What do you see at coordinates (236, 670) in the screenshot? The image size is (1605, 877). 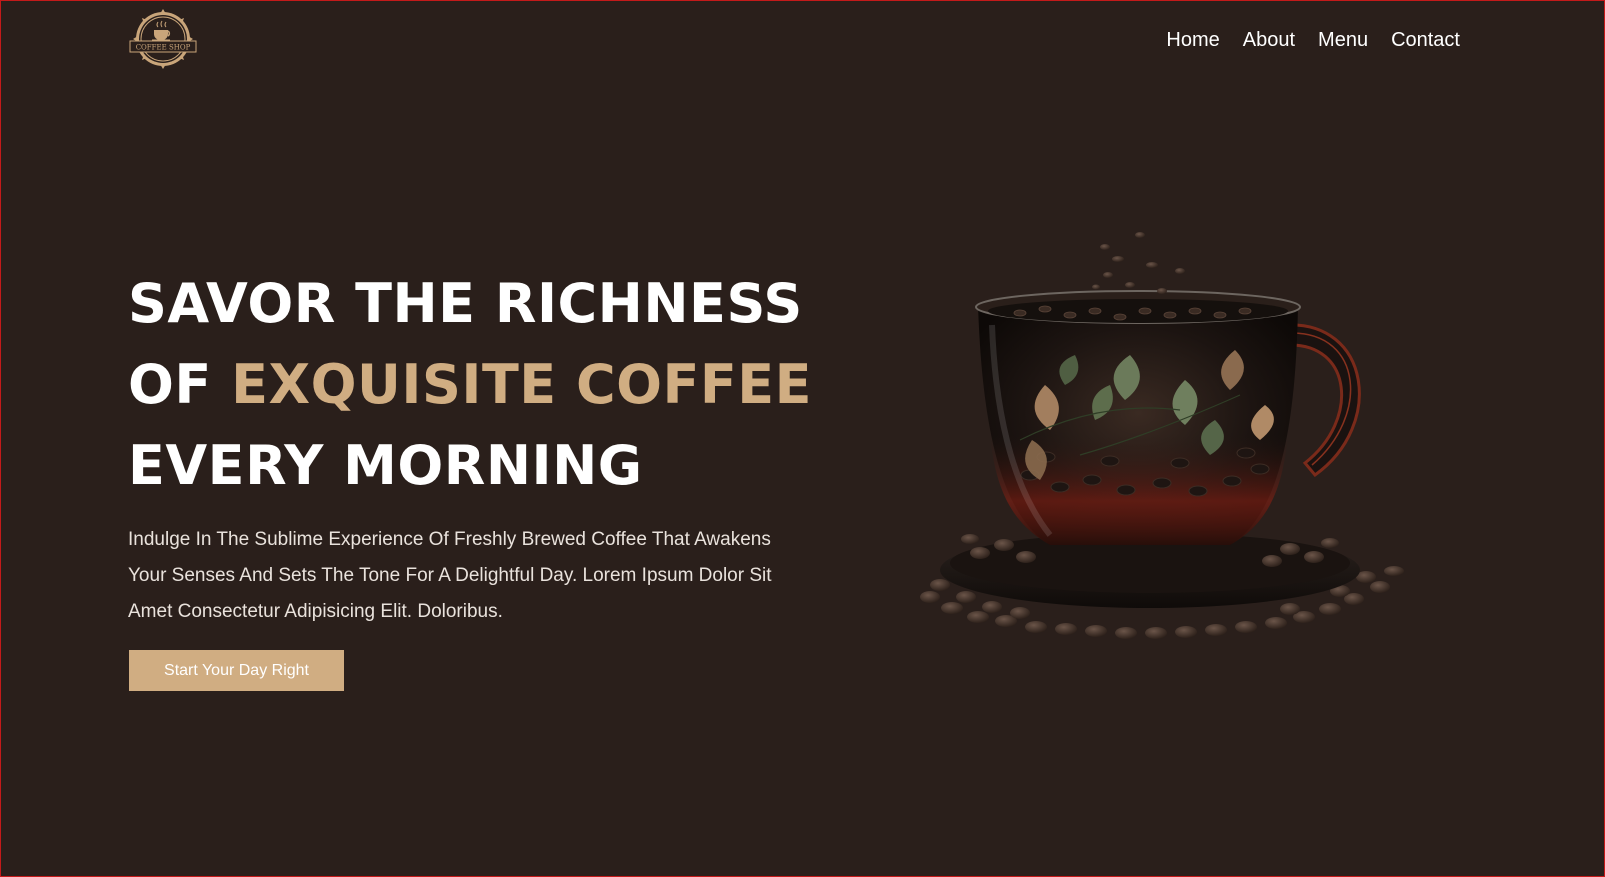 I see `start-your-day-button: Start Your Day Right` at bounding box center [236, 670].